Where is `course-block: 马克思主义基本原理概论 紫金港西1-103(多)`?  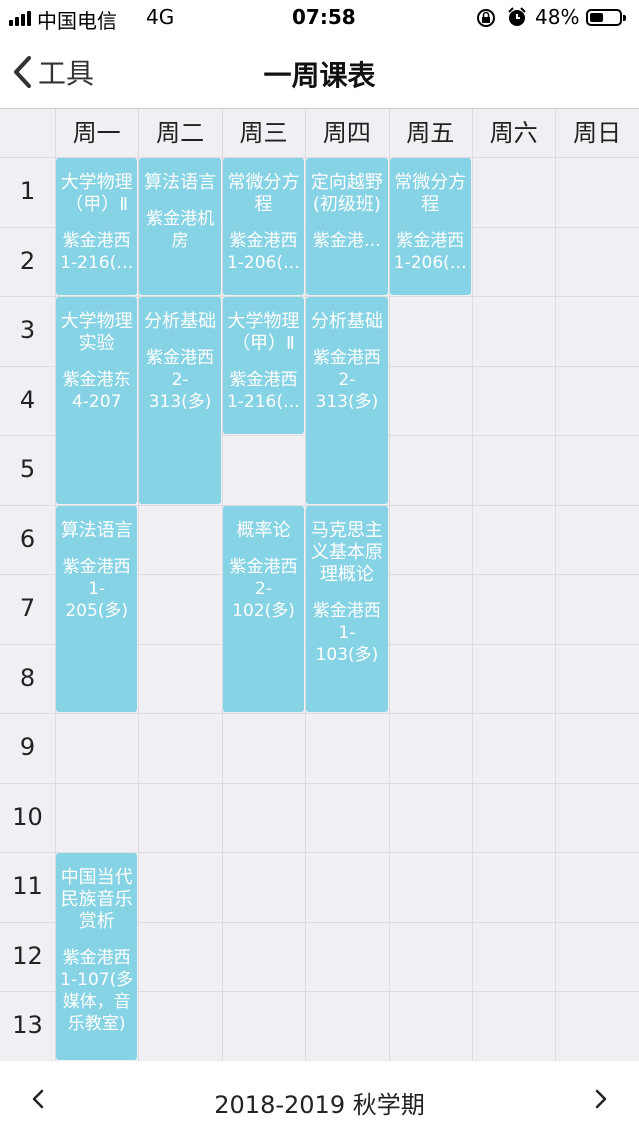
course-block: 马克思主义基本原理概论 紫金港西1-103(多) is located at coordinates (347, 608).